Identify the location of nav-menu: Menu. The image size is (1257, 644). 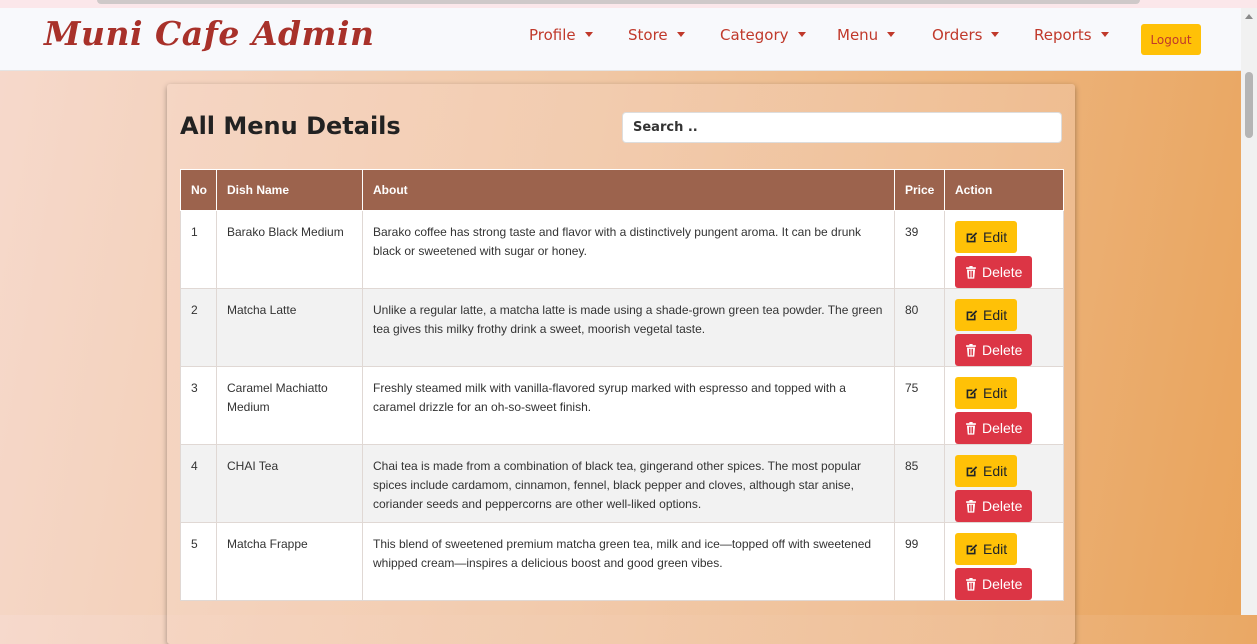
(866, 35).